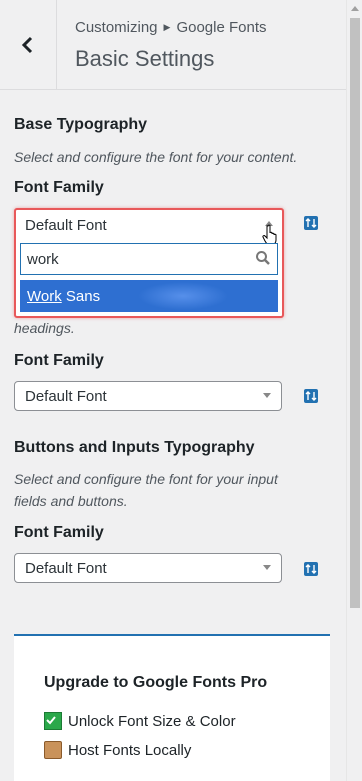  I want to click on buttons-font-select-value: Default Font, so click(66, 568).